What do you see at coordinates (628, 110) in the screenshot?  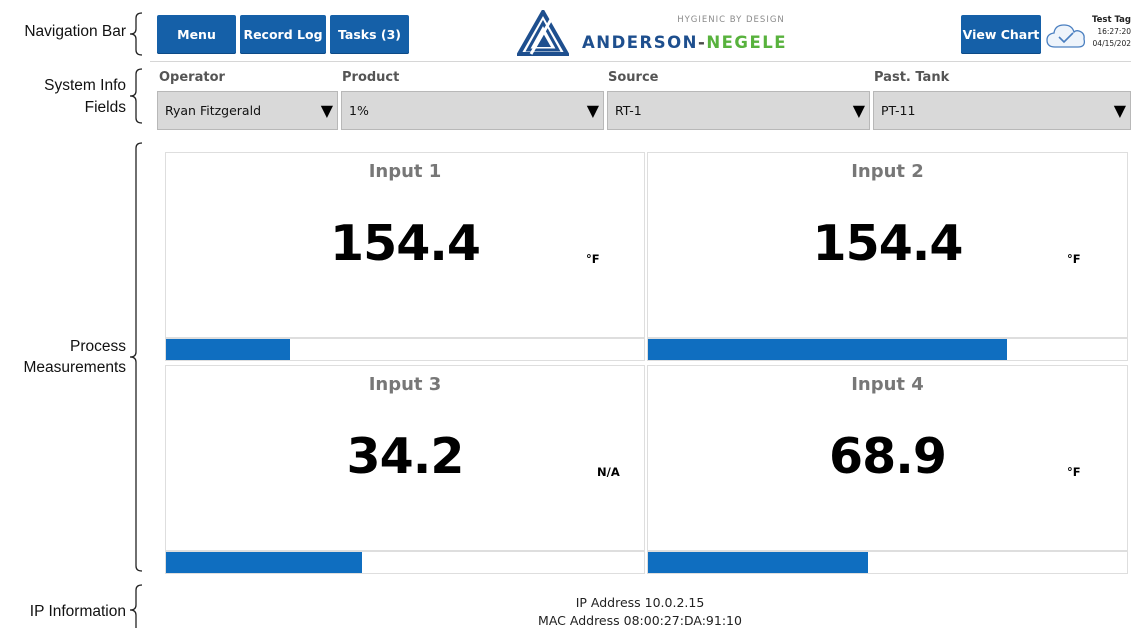 I see `source-value: RT-1` at bounding box center [628, 110].